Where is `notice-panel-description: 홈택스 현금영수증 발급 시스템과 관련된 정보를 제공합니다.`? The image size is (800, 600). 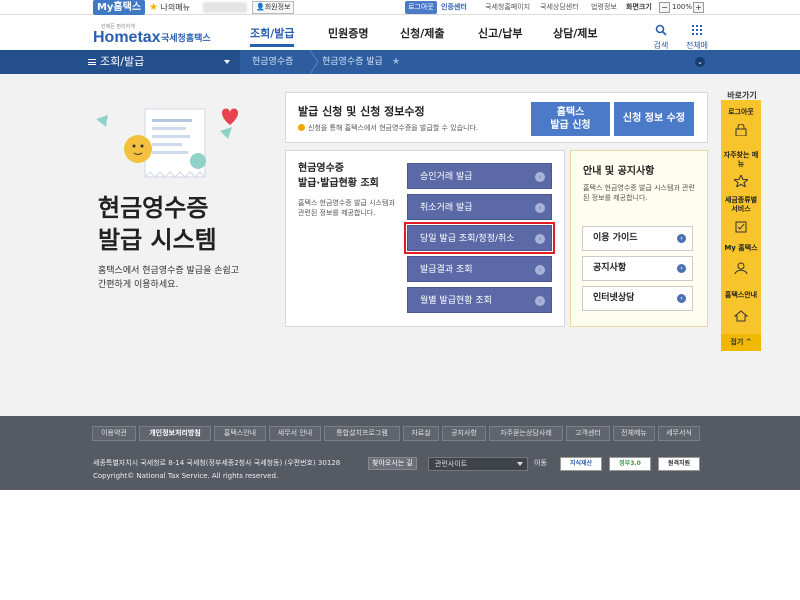
notice-panel-description: 홈택스 현금영수증 발급 시스템과 관련된 정보를 제공합니다. is located at coordinates (639, 193).